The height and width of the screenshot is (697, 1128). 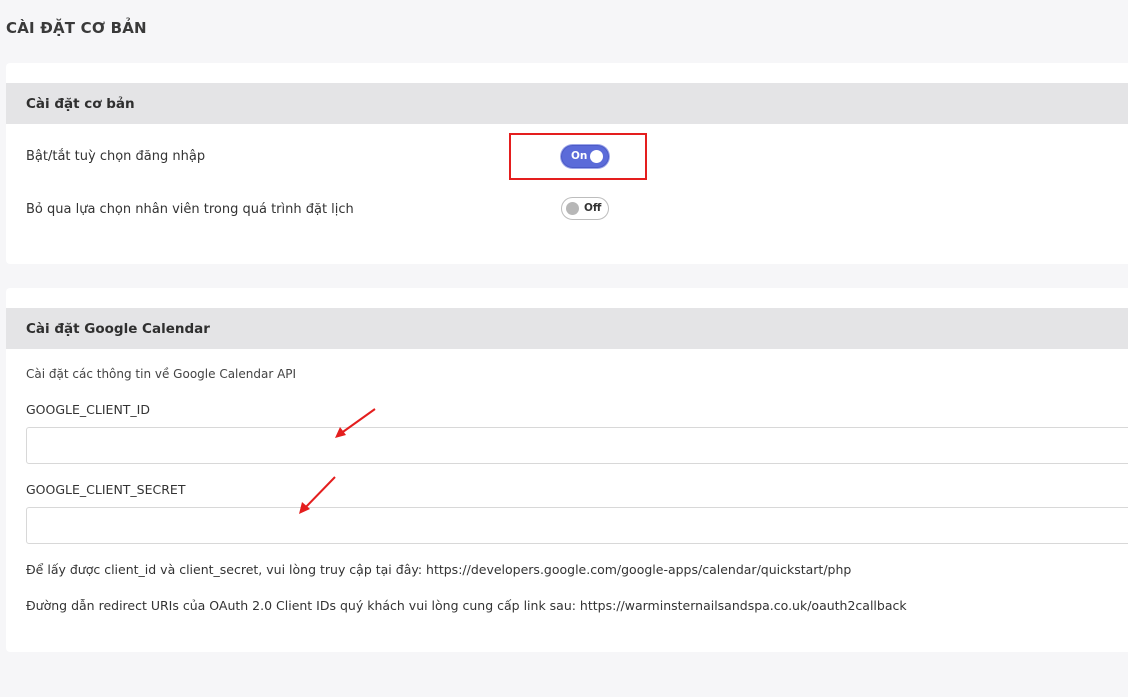 What do you see at coordinates (567, 103) in the screenshot?
I see `basic-settings-header: Cài đặt cơ bản` at bounding box center [567, 103].